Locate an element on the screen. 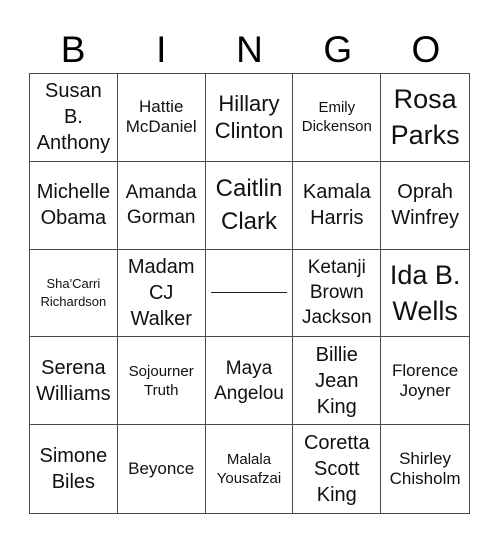 This screenshot has width=500, height=544. free-space-cell is located at coordinates (249, 293).